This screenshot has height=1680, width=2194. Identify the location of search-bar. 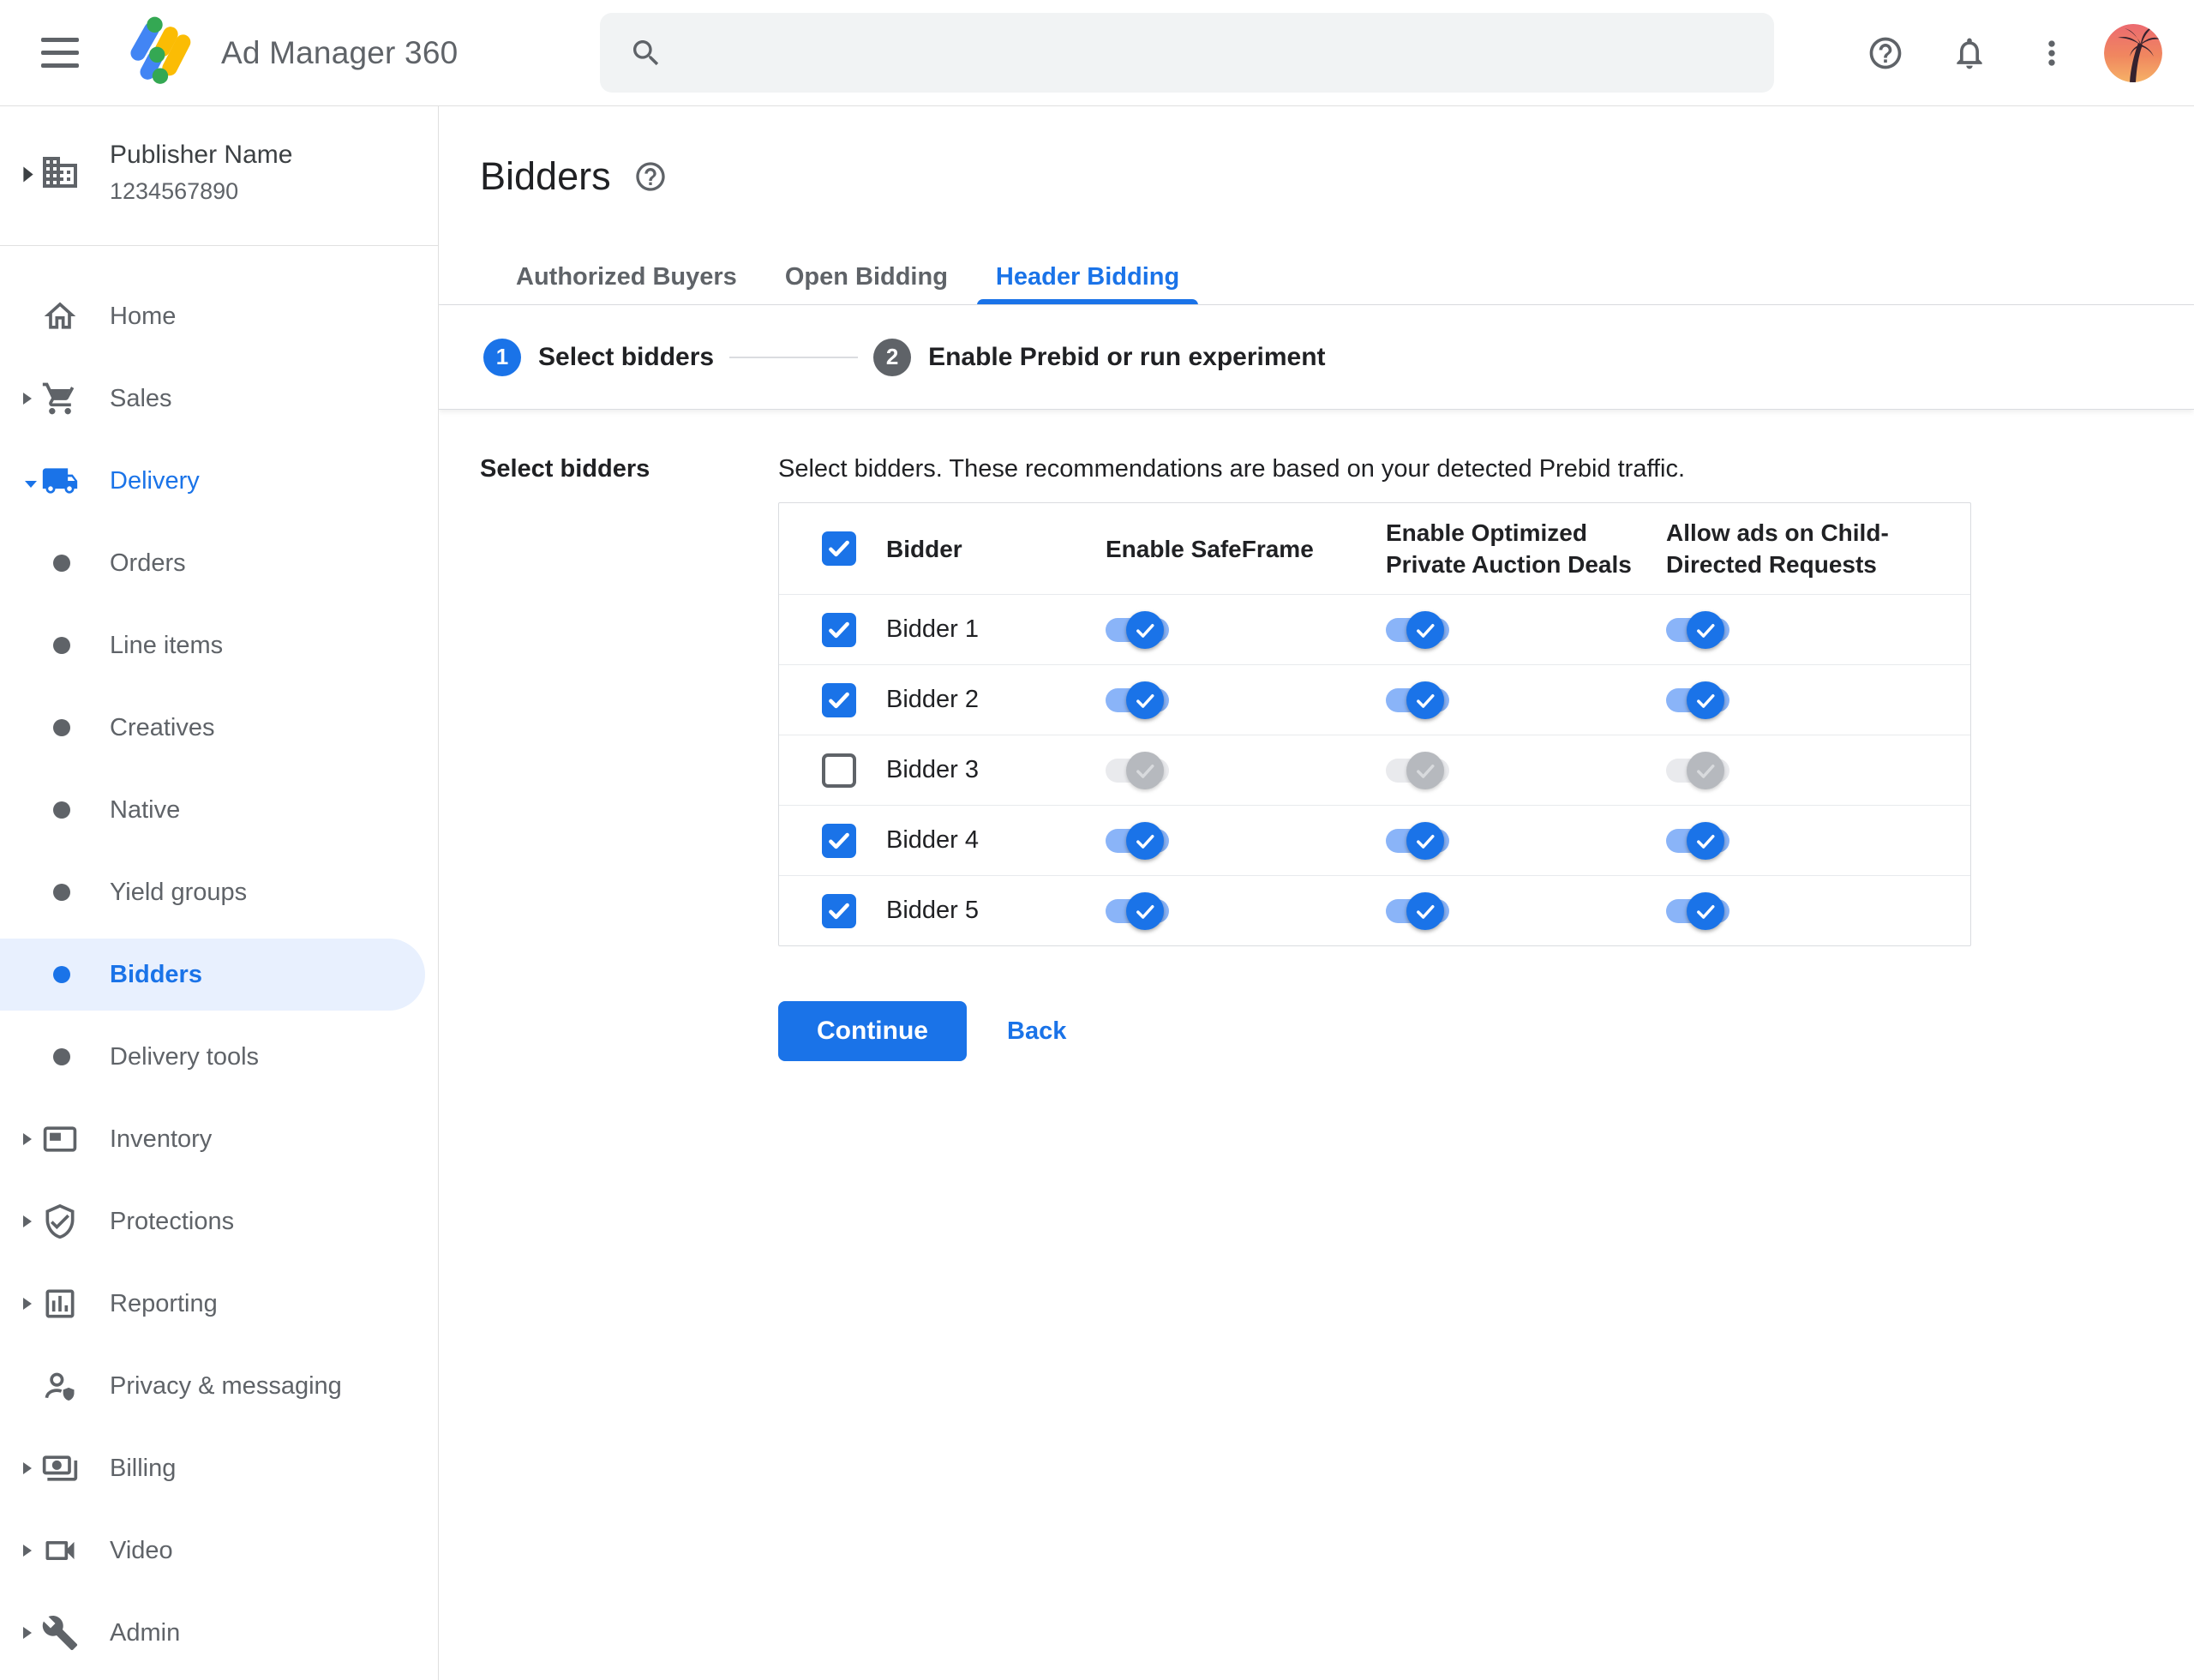
(1187, 53).